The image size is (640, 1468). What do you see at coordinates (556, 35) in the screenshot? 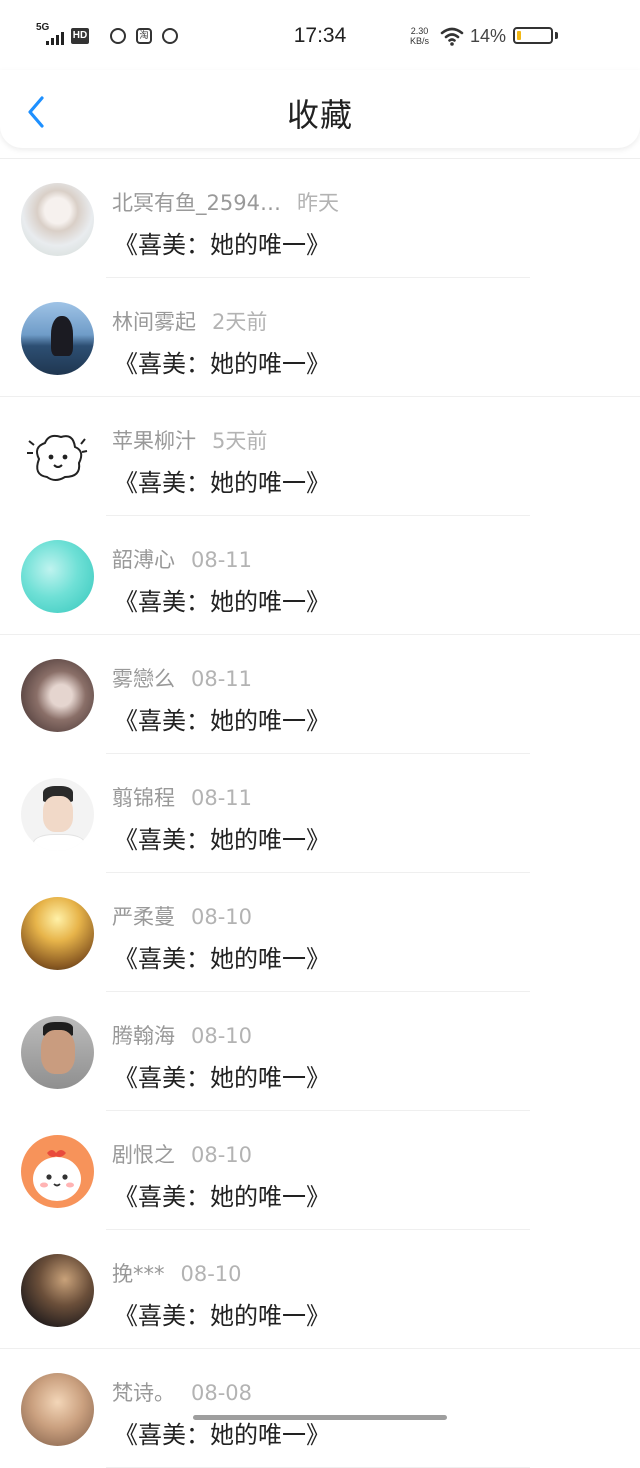
I see `battery-cap` at bounding box center [556, 35].